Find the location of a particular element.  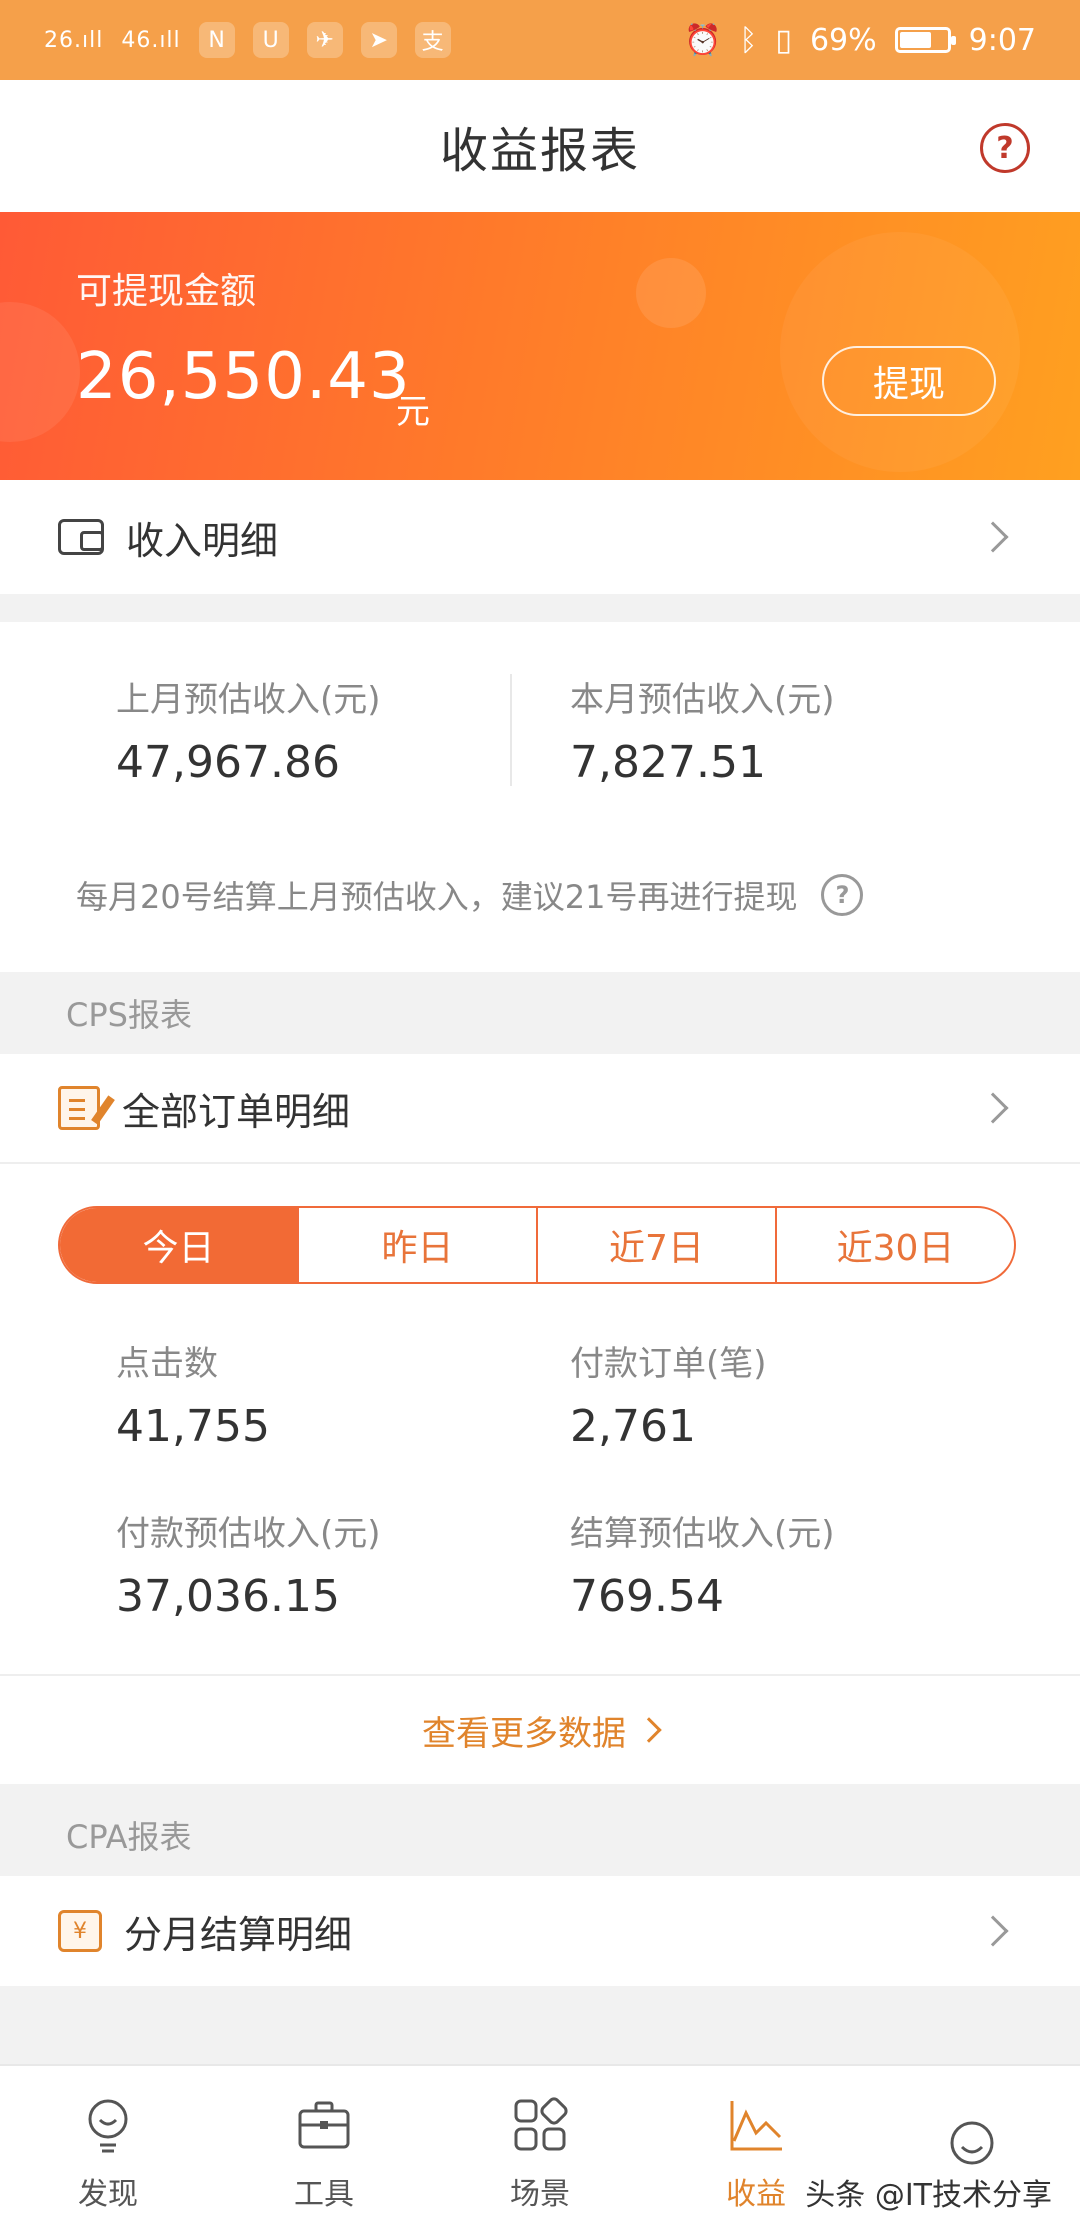

wallet-icon is located at coordinates (81, 537).